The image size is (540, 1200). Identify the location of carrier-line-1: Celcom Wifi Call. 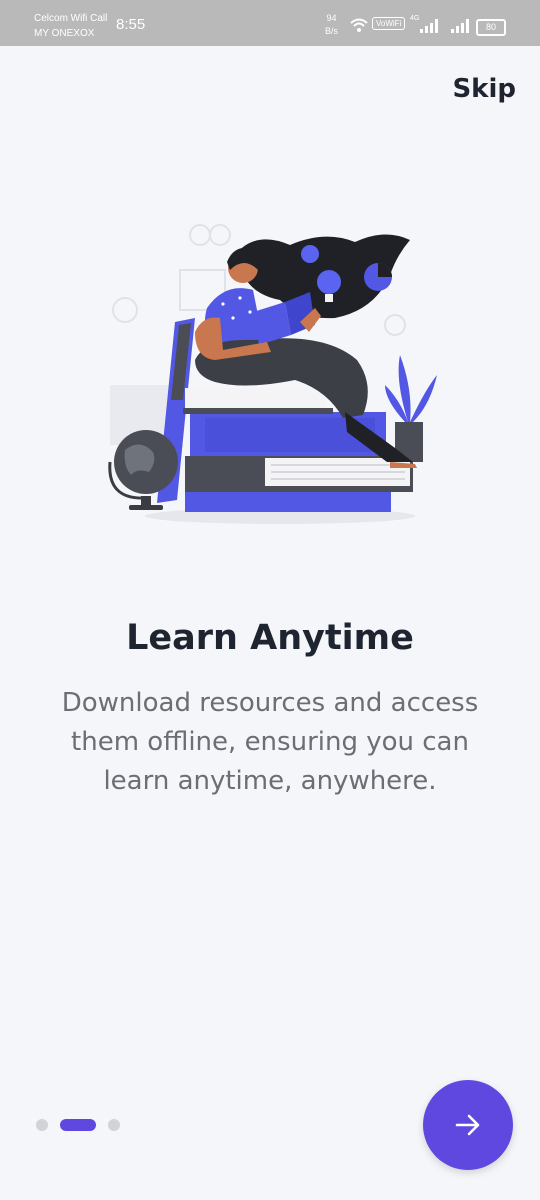
(71, 18).